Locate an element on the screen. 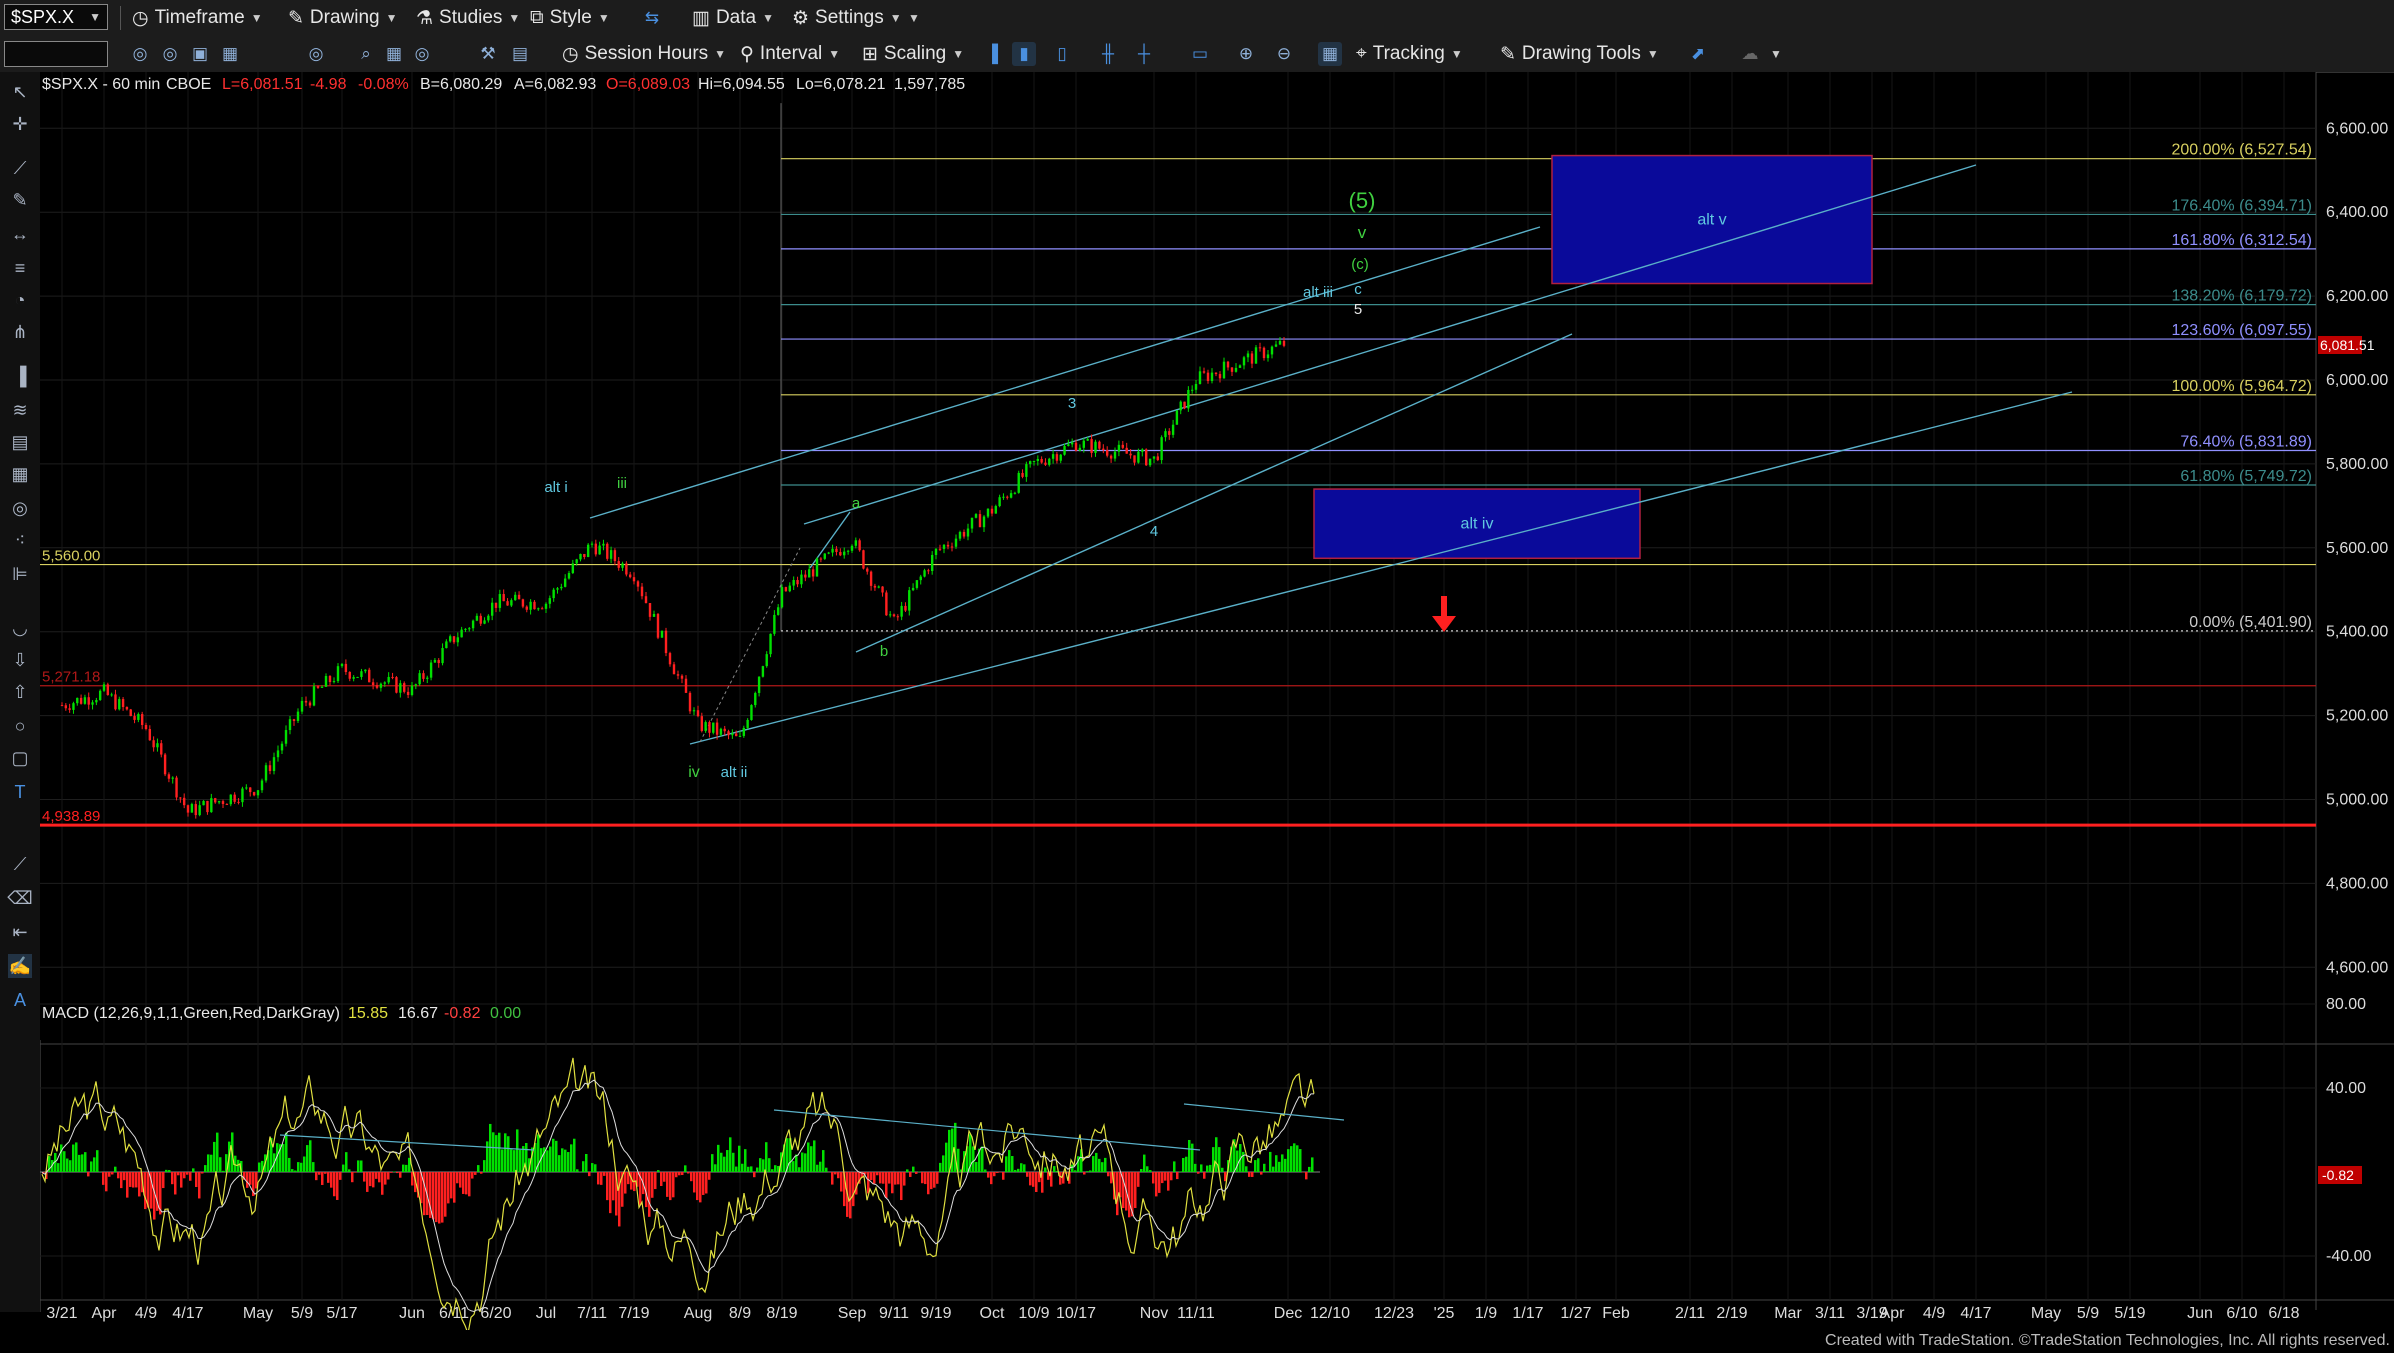 This screenshot has width=2394, height=1353. change-value: -4.98 is located at coordinates (328, 84).